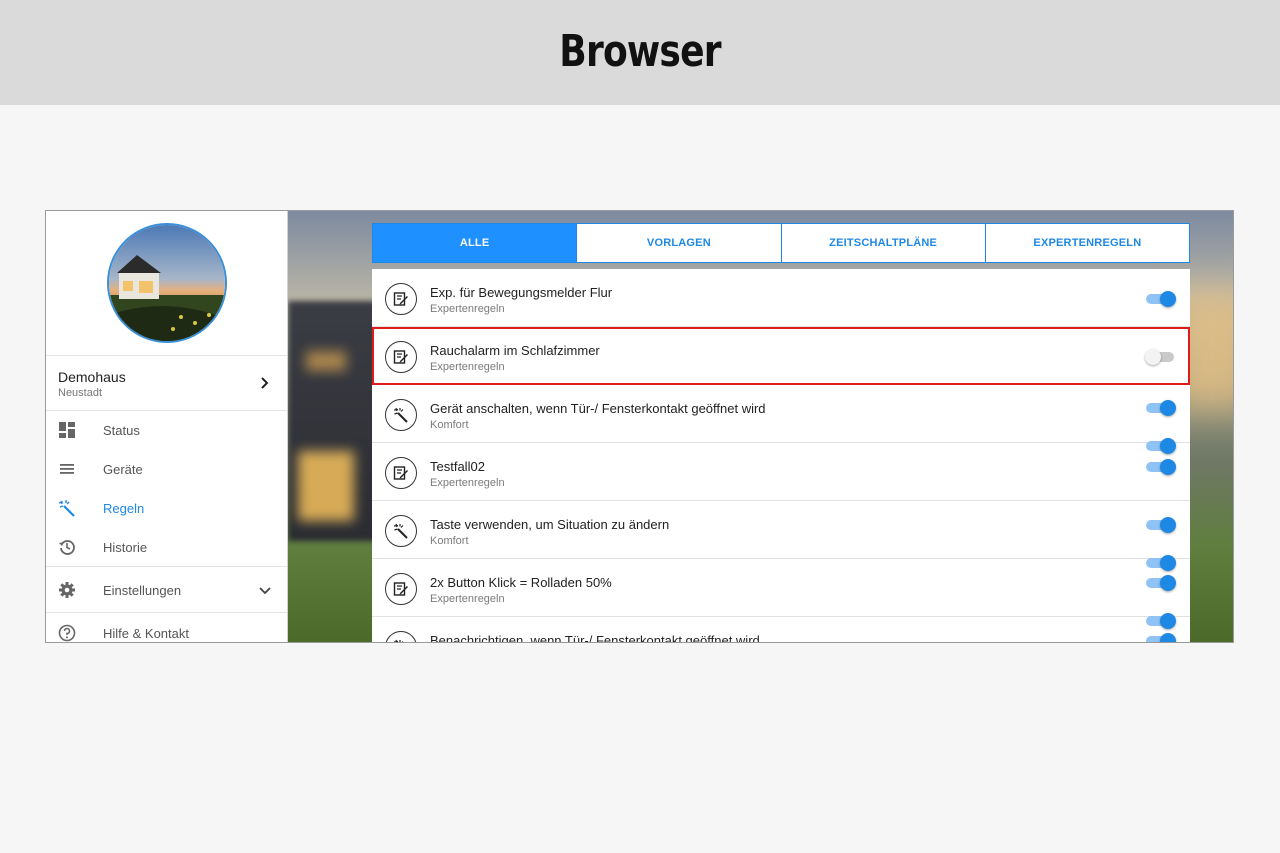 The image size is (1280, 853). I want to click on header-bar: Browser, so click(640, 52).